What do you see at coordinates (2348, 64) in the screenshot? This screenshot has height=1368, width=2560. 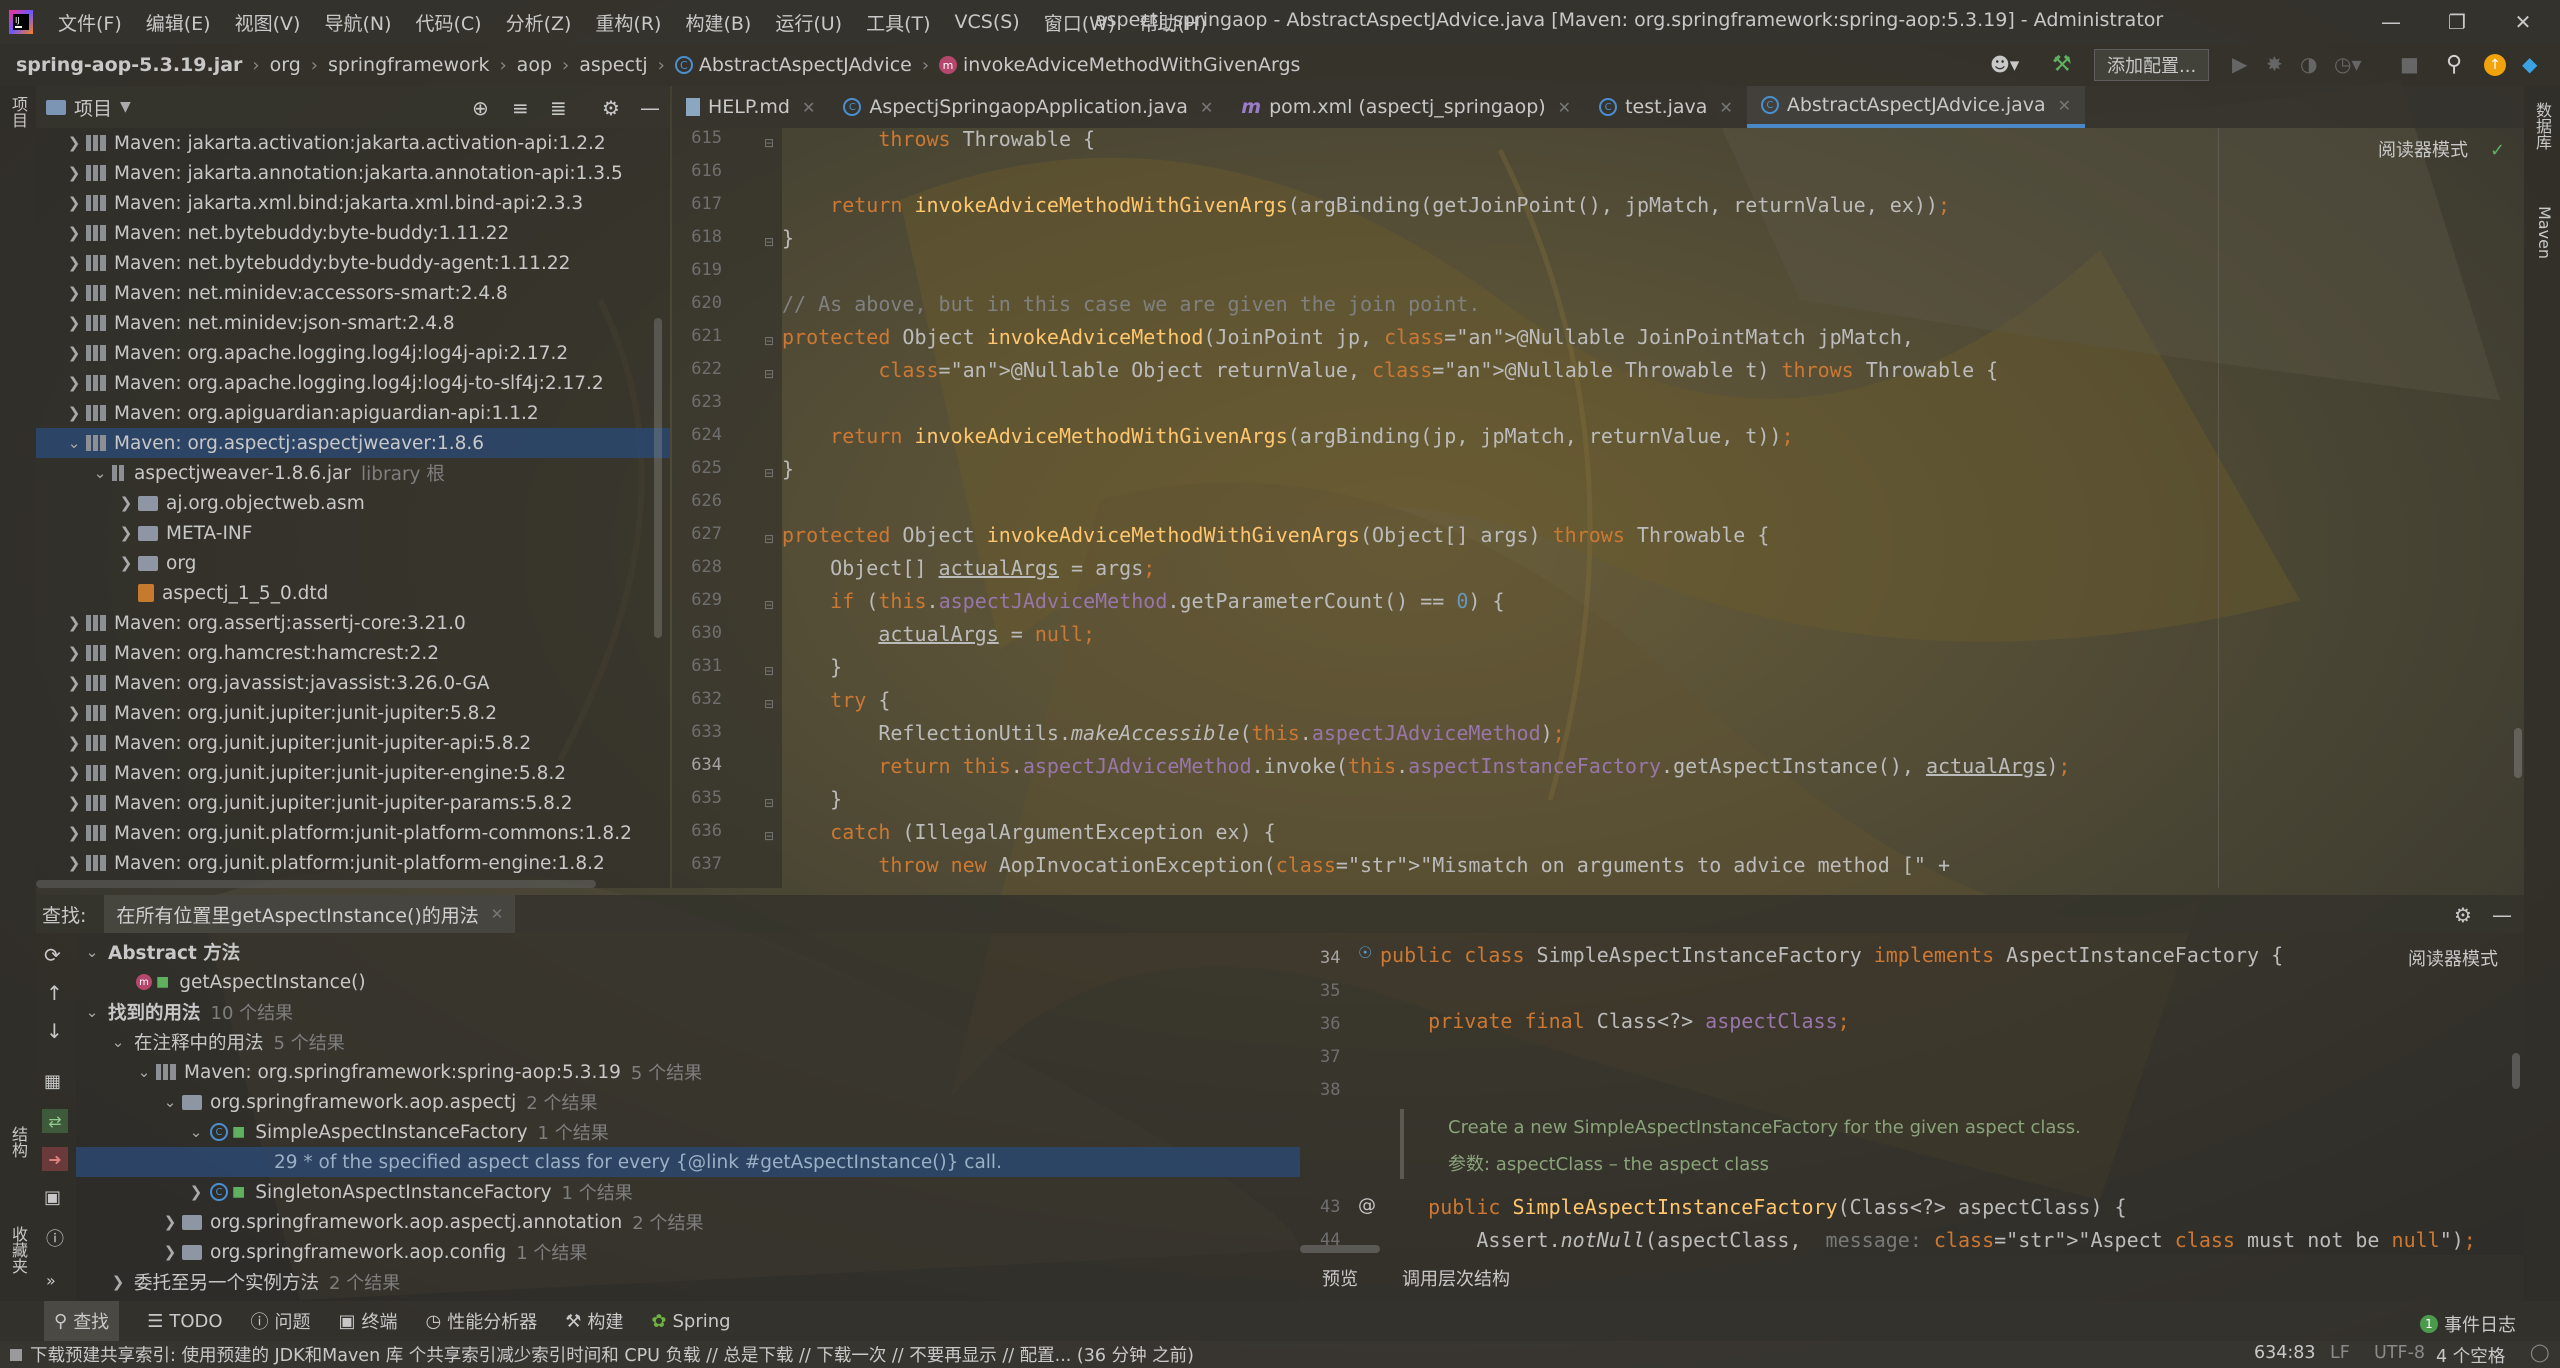 I see `profile-icon: ◷▾` at bounding box center [2348, 64].